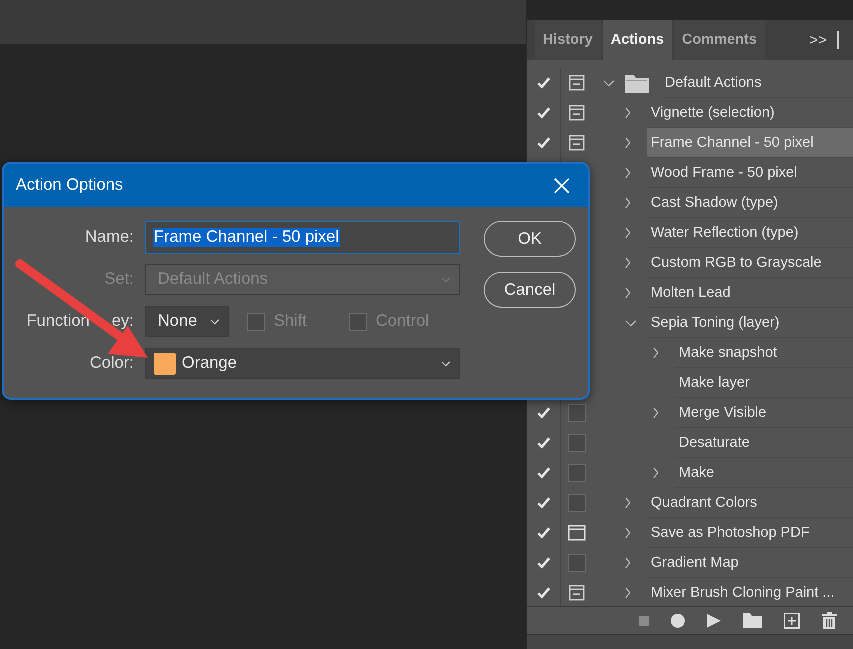  I want to click on action-step-item: Make snapshot, so click(764, 353).